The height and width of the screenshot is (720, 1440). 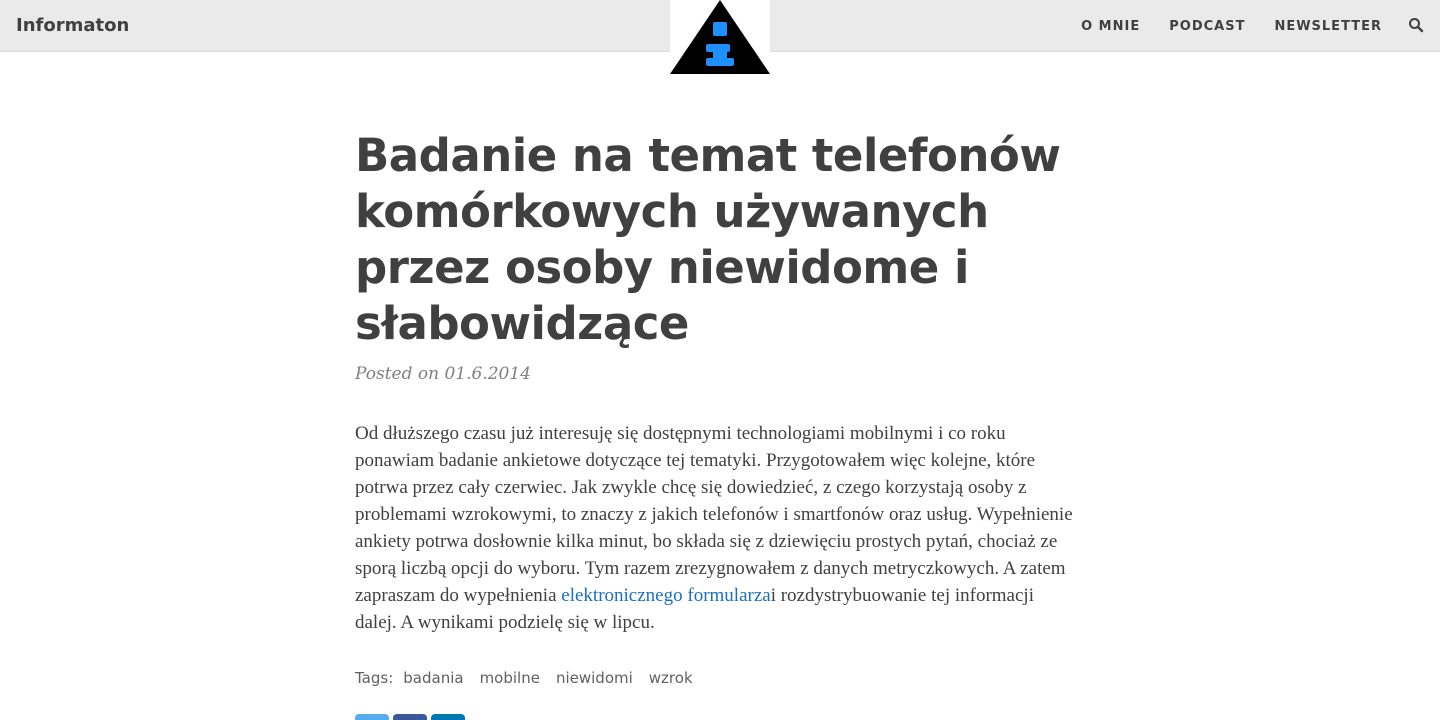 I want to click on nav-item-newsletter: NEWSLETTER, so click(x=1328, y=26).